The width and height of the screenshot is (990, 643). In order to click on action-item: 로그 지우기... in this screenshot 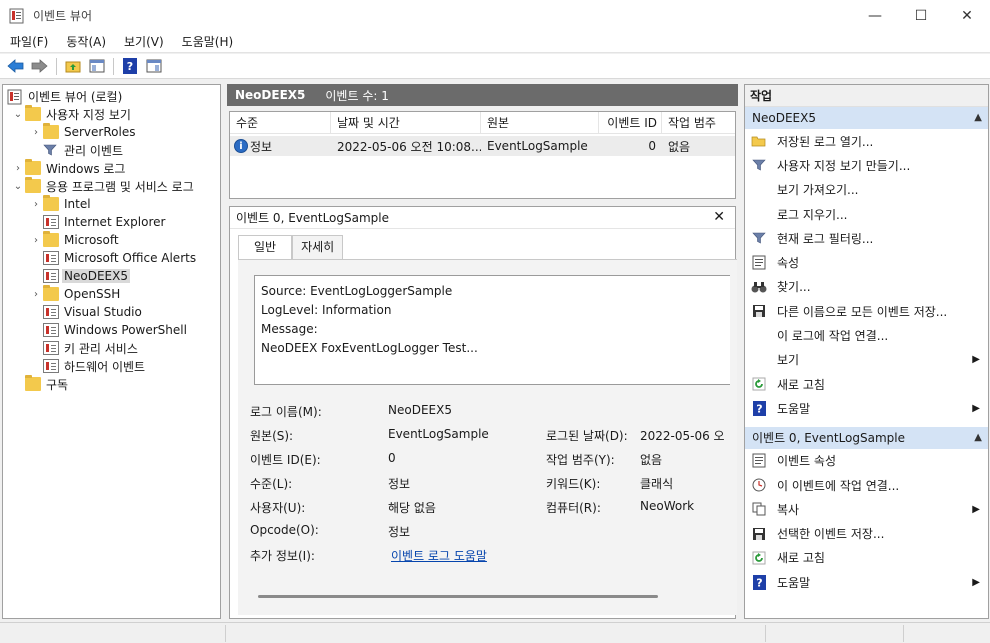, I will do `click(866, 214)`.